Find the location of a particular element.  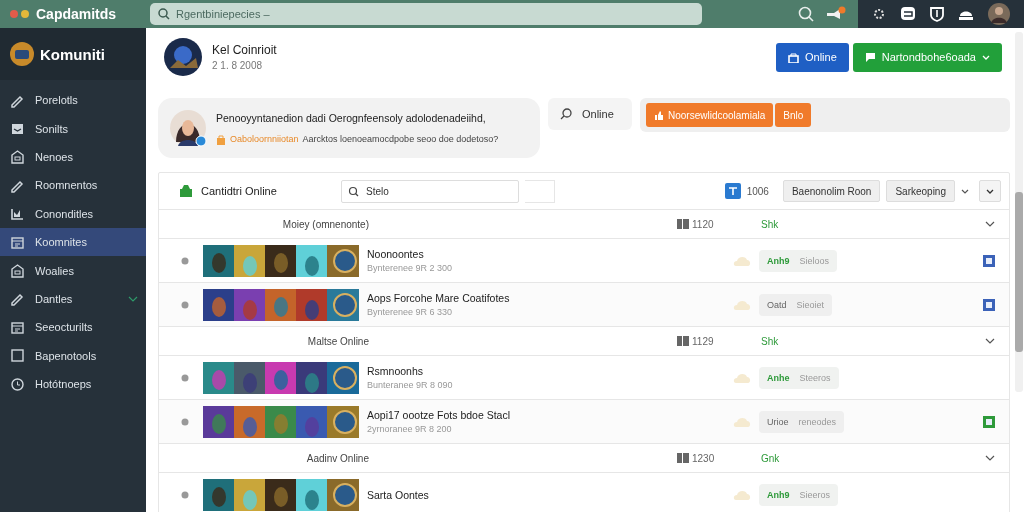

scrollbar is located at coordinates (1019, 212).